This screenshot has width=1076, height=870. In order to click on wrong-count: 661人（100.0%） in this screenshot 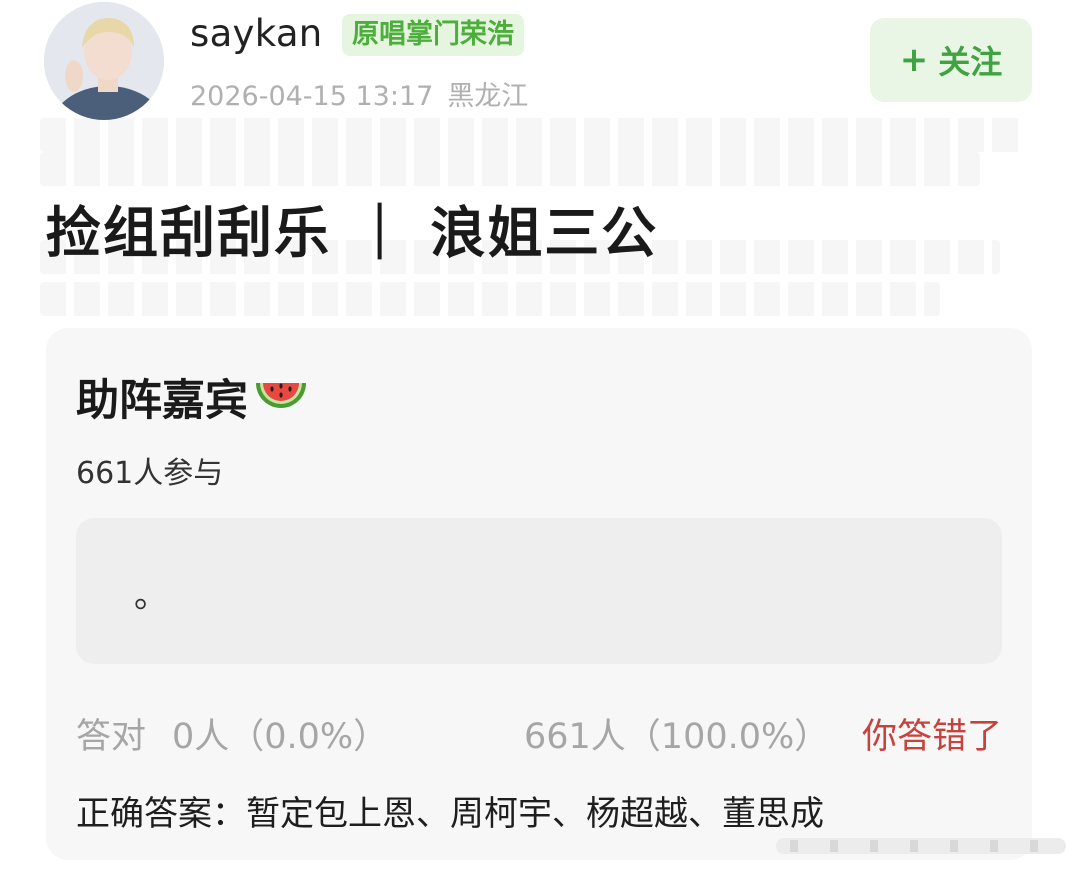, I will do `click(677, 737)`.